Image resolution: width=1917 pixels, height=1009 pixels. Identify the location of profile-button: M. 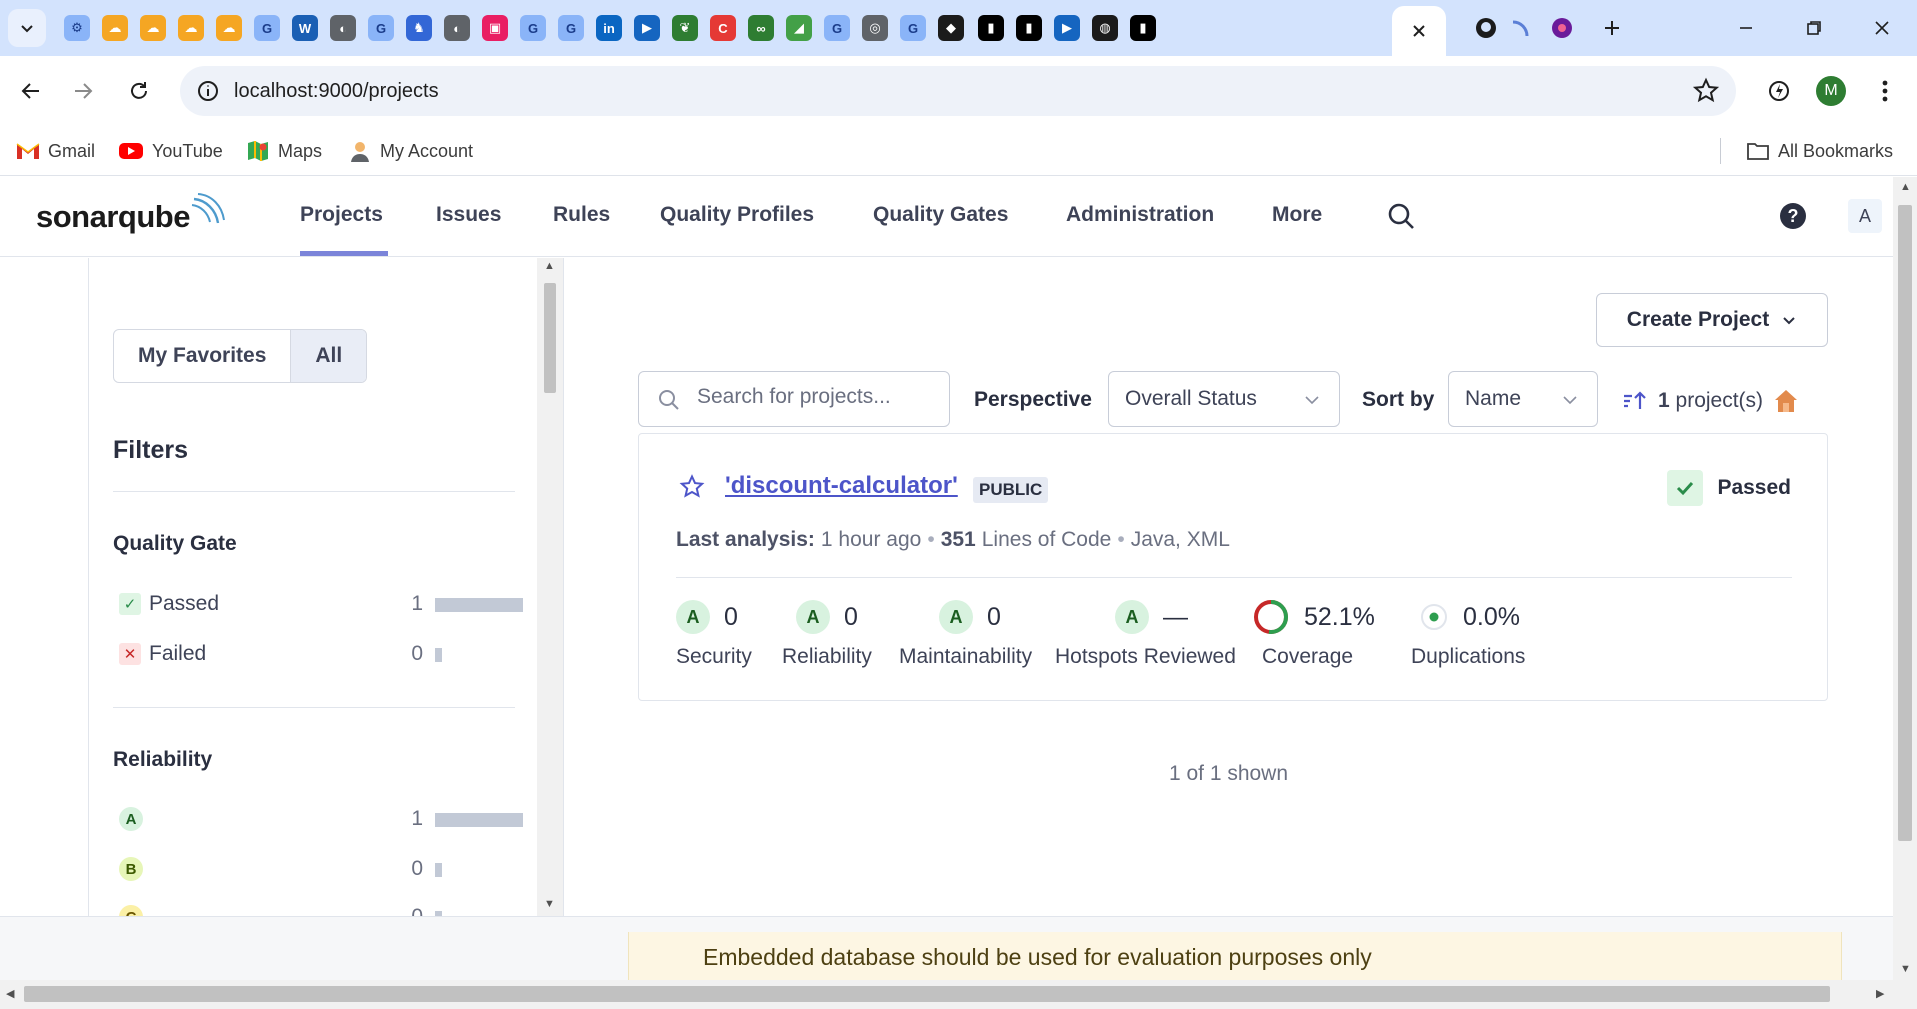
(1831, 91).